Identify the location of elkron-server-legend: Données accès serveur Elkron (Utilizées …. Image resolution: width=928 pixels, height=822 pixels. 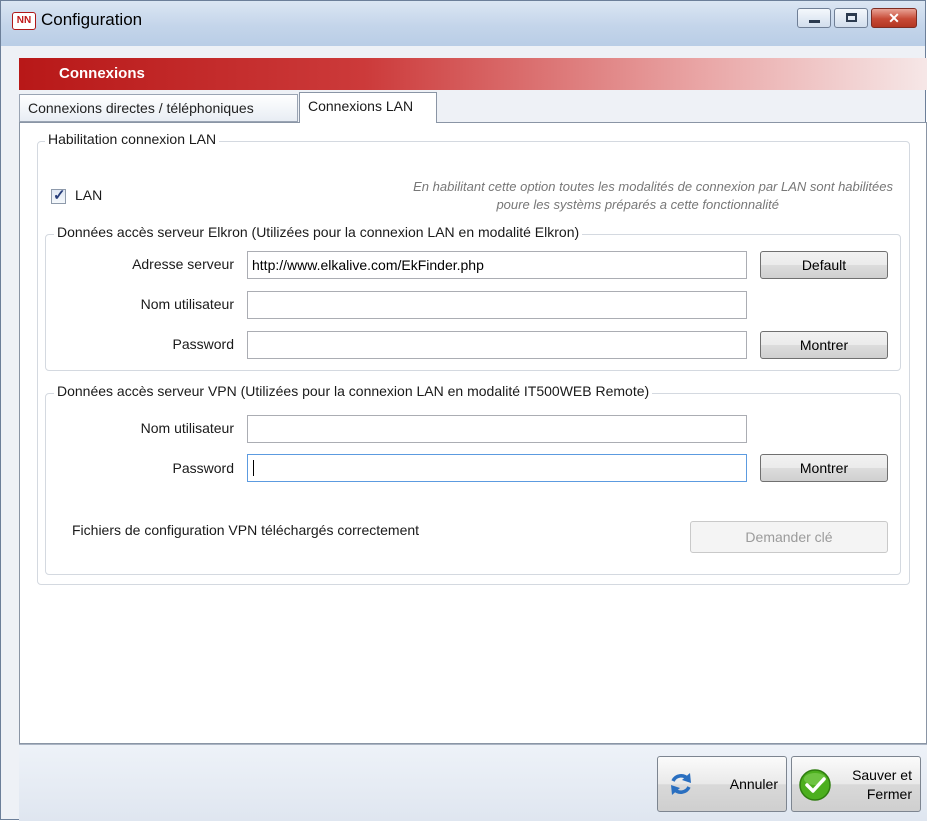
(318, 232).